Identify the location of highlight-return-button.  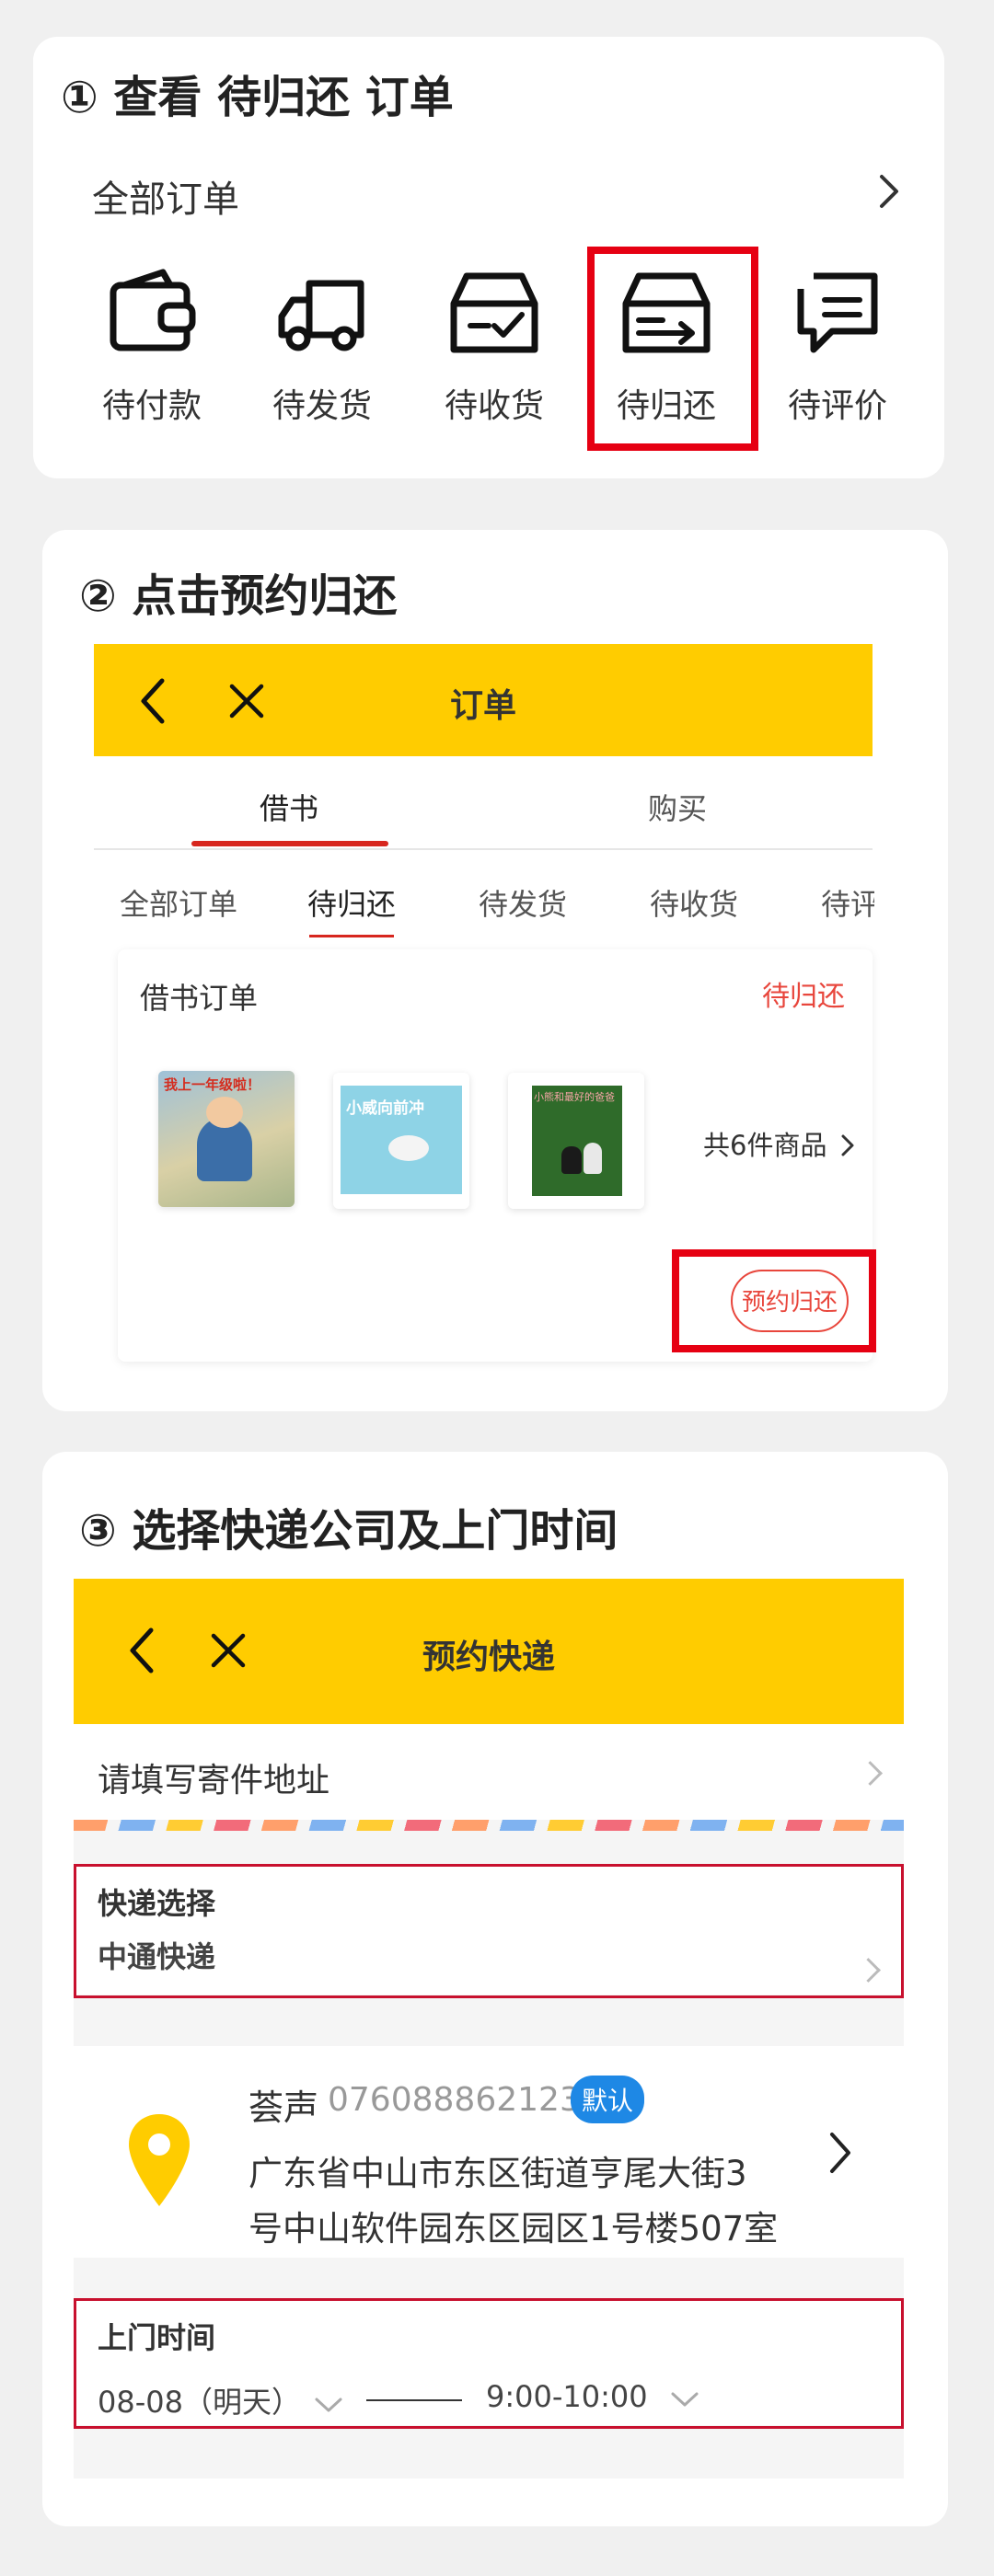
(774, 1300).